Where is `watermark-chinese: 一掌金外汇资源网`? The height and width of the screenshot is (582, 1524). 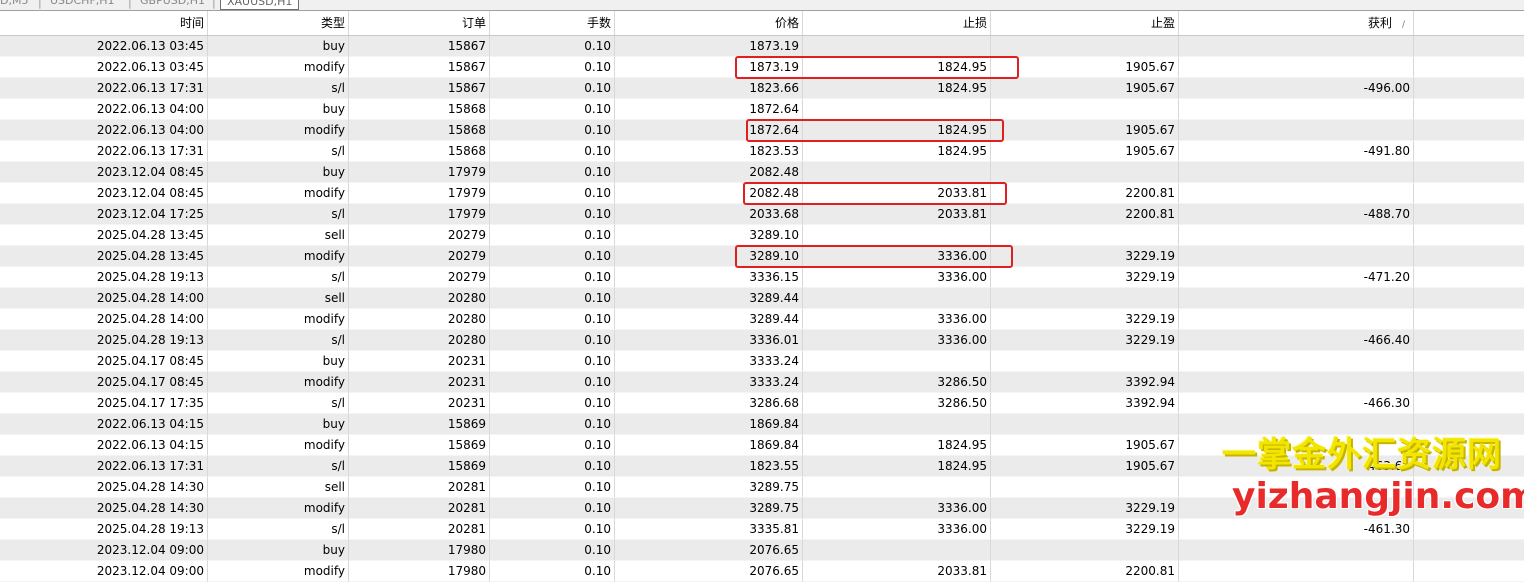 watermark-chinese: 一掌金外汇资源网 is located at coordinates (1362, 455).